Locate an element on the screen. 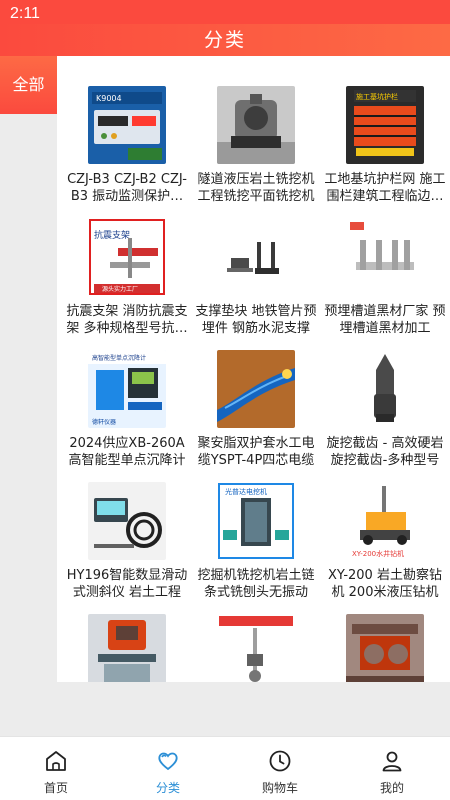 The height and width of the screenshot is (800, 450). status-time: 2:11 is located at coordinates (25, 13).